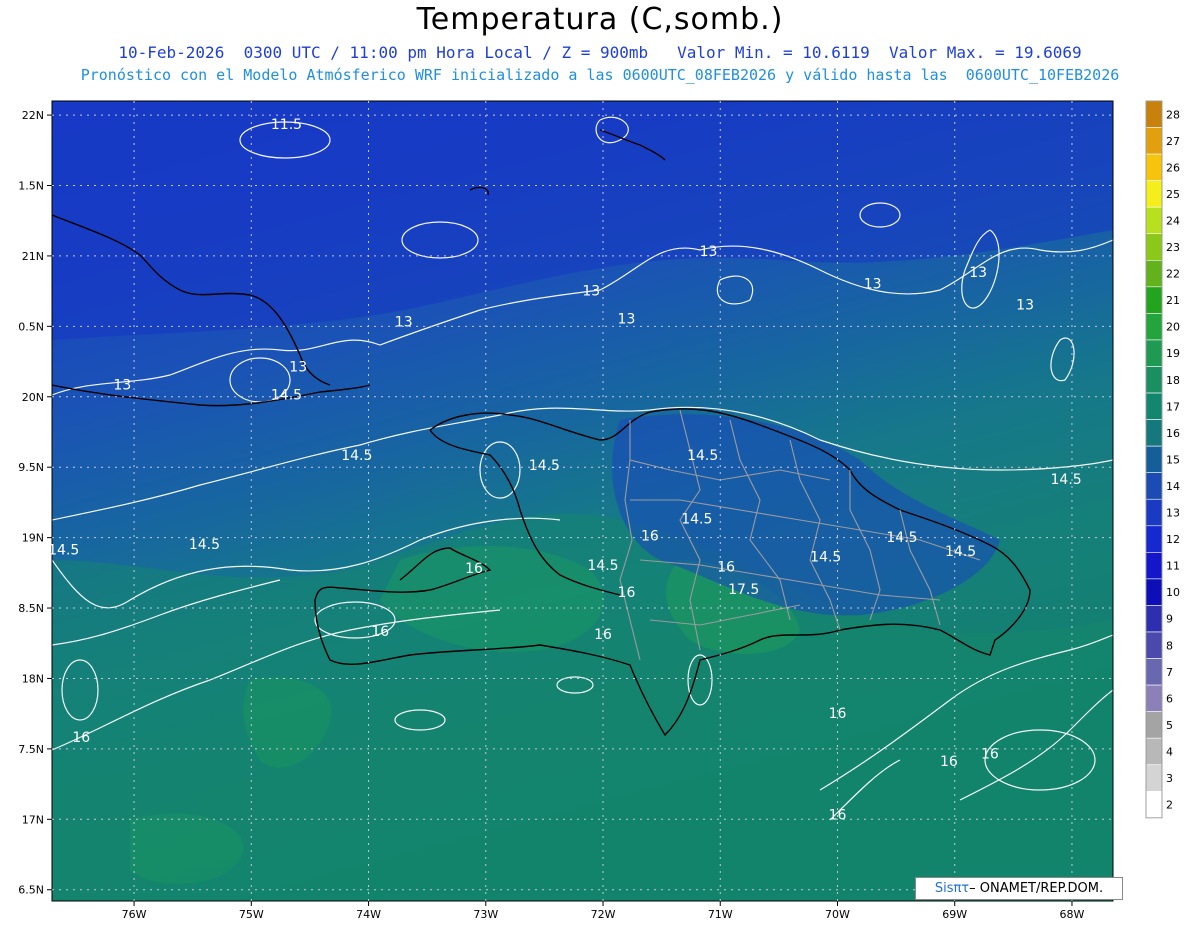 This screenshot has height=927, width=1200. I want to click on contour-value-label: 17.5, so click(743, 590).